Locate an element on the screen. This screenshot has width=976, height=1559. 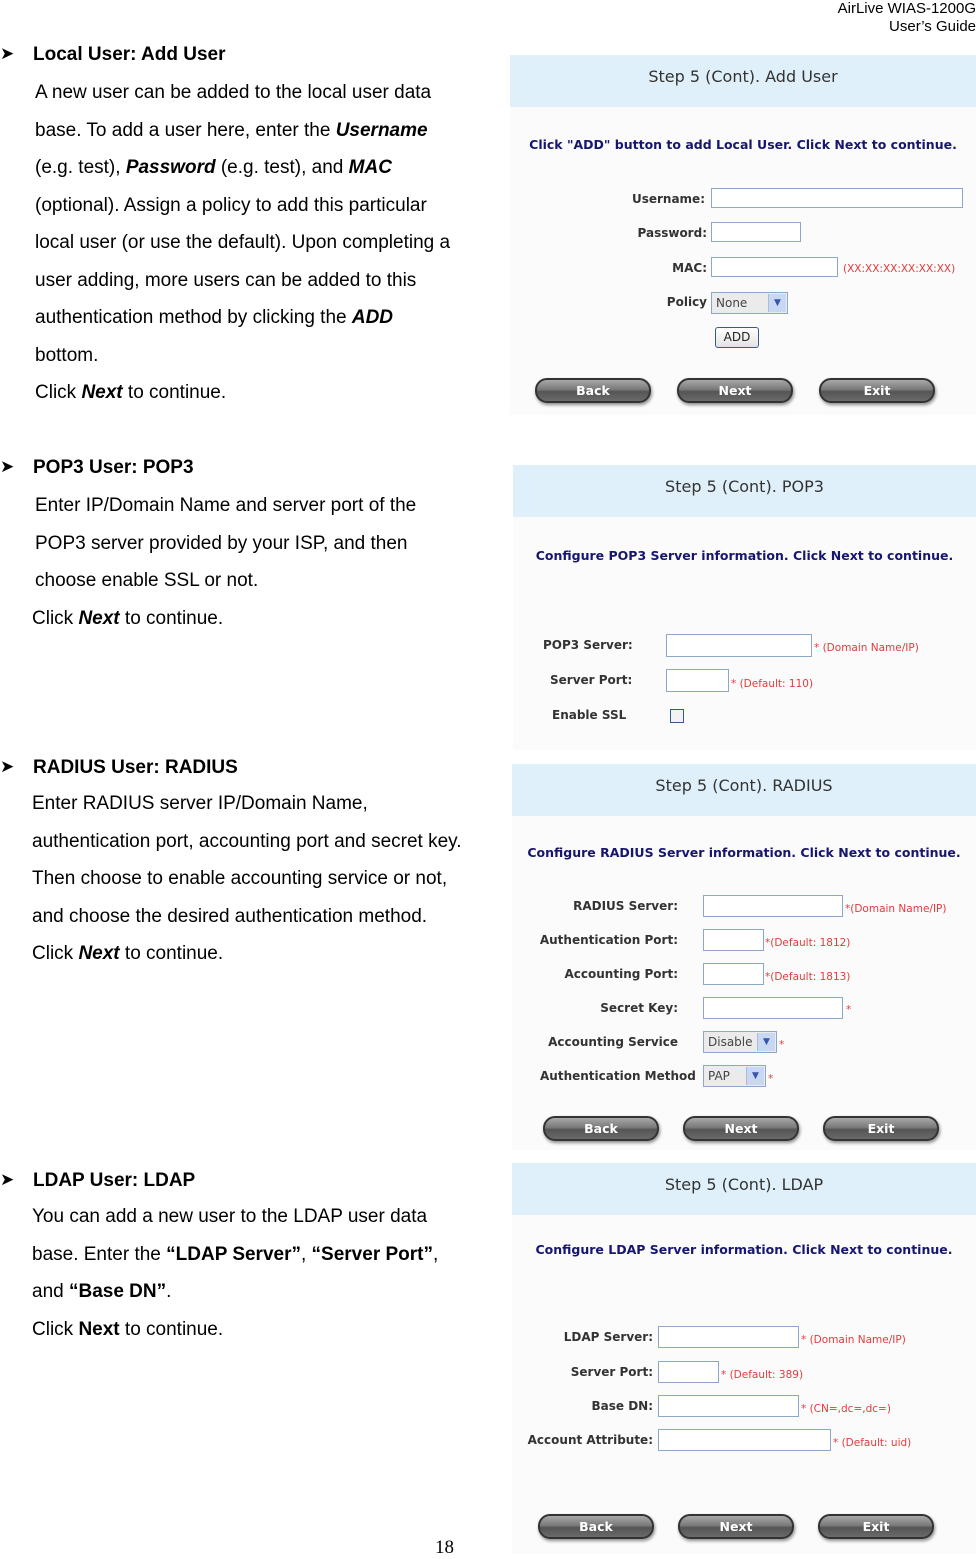
password-label: Password: is located at coordinates (672, 233).